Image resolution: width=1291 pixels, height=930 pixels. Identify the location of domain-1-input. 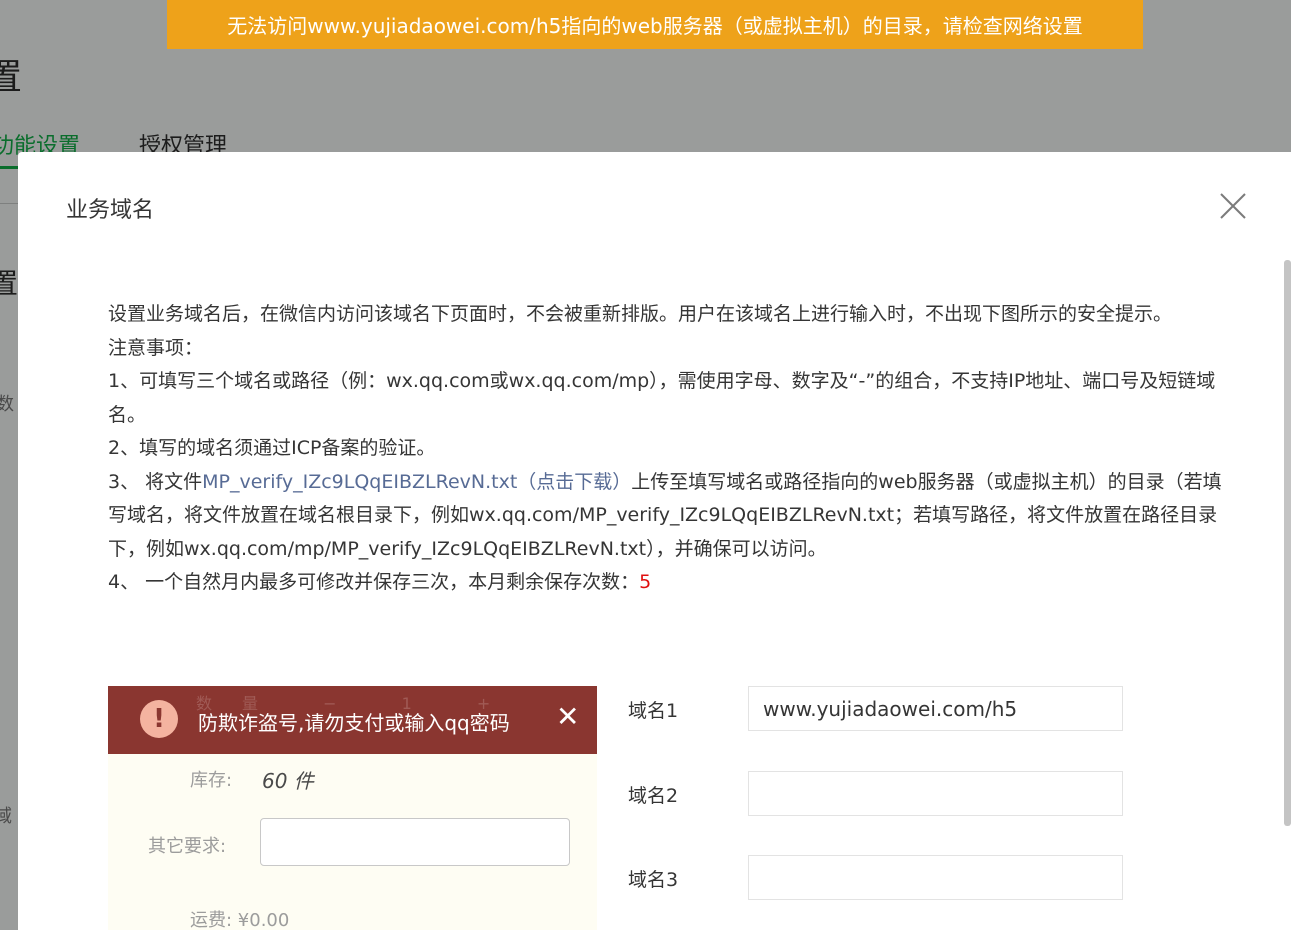
(935, 708).